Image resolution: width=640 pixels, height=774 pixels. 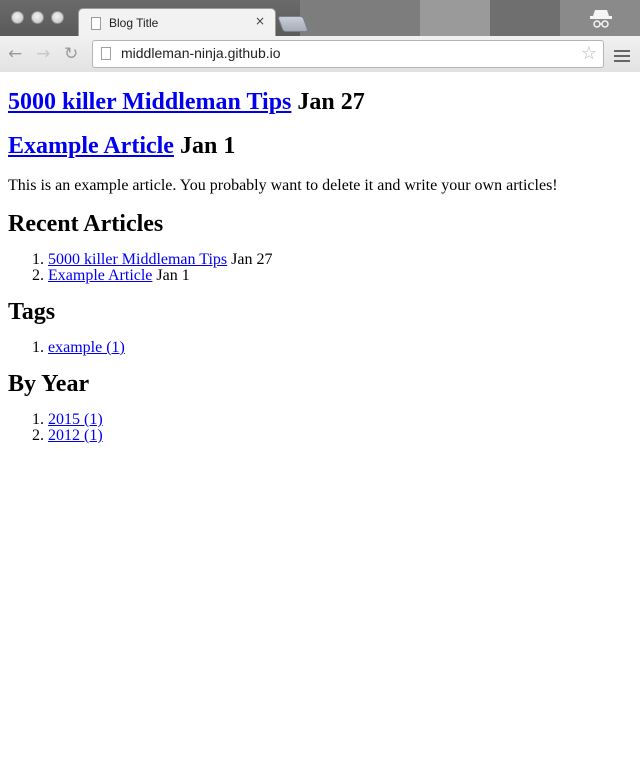 What do you see at coordinates (260, 21) in the screenshot?
I see `tab-close-icon: ×` at bounding box center [260, 21].